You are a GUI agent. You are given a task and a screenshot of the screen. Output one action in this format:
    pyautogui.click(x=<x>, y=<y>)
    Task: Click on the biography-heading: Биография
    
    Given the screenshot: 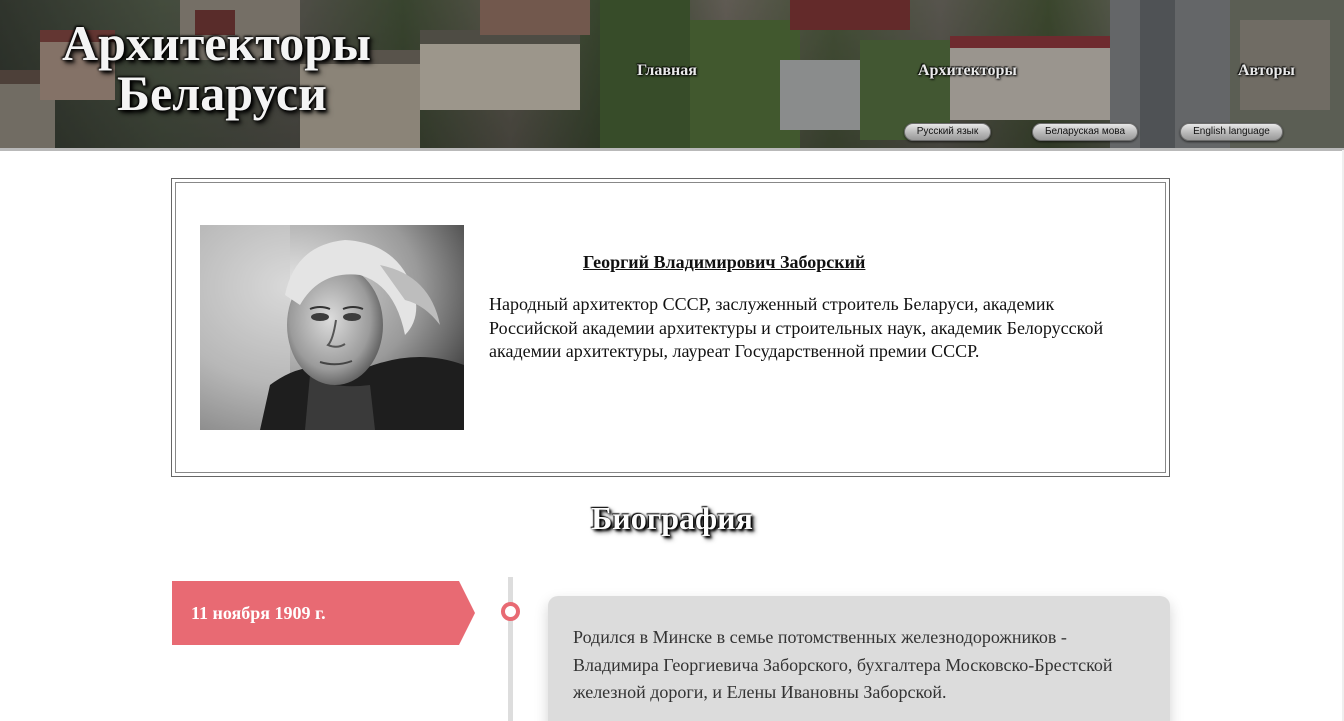 What is the action you would take?
    pyautogui.click(x=672, y=518)
    